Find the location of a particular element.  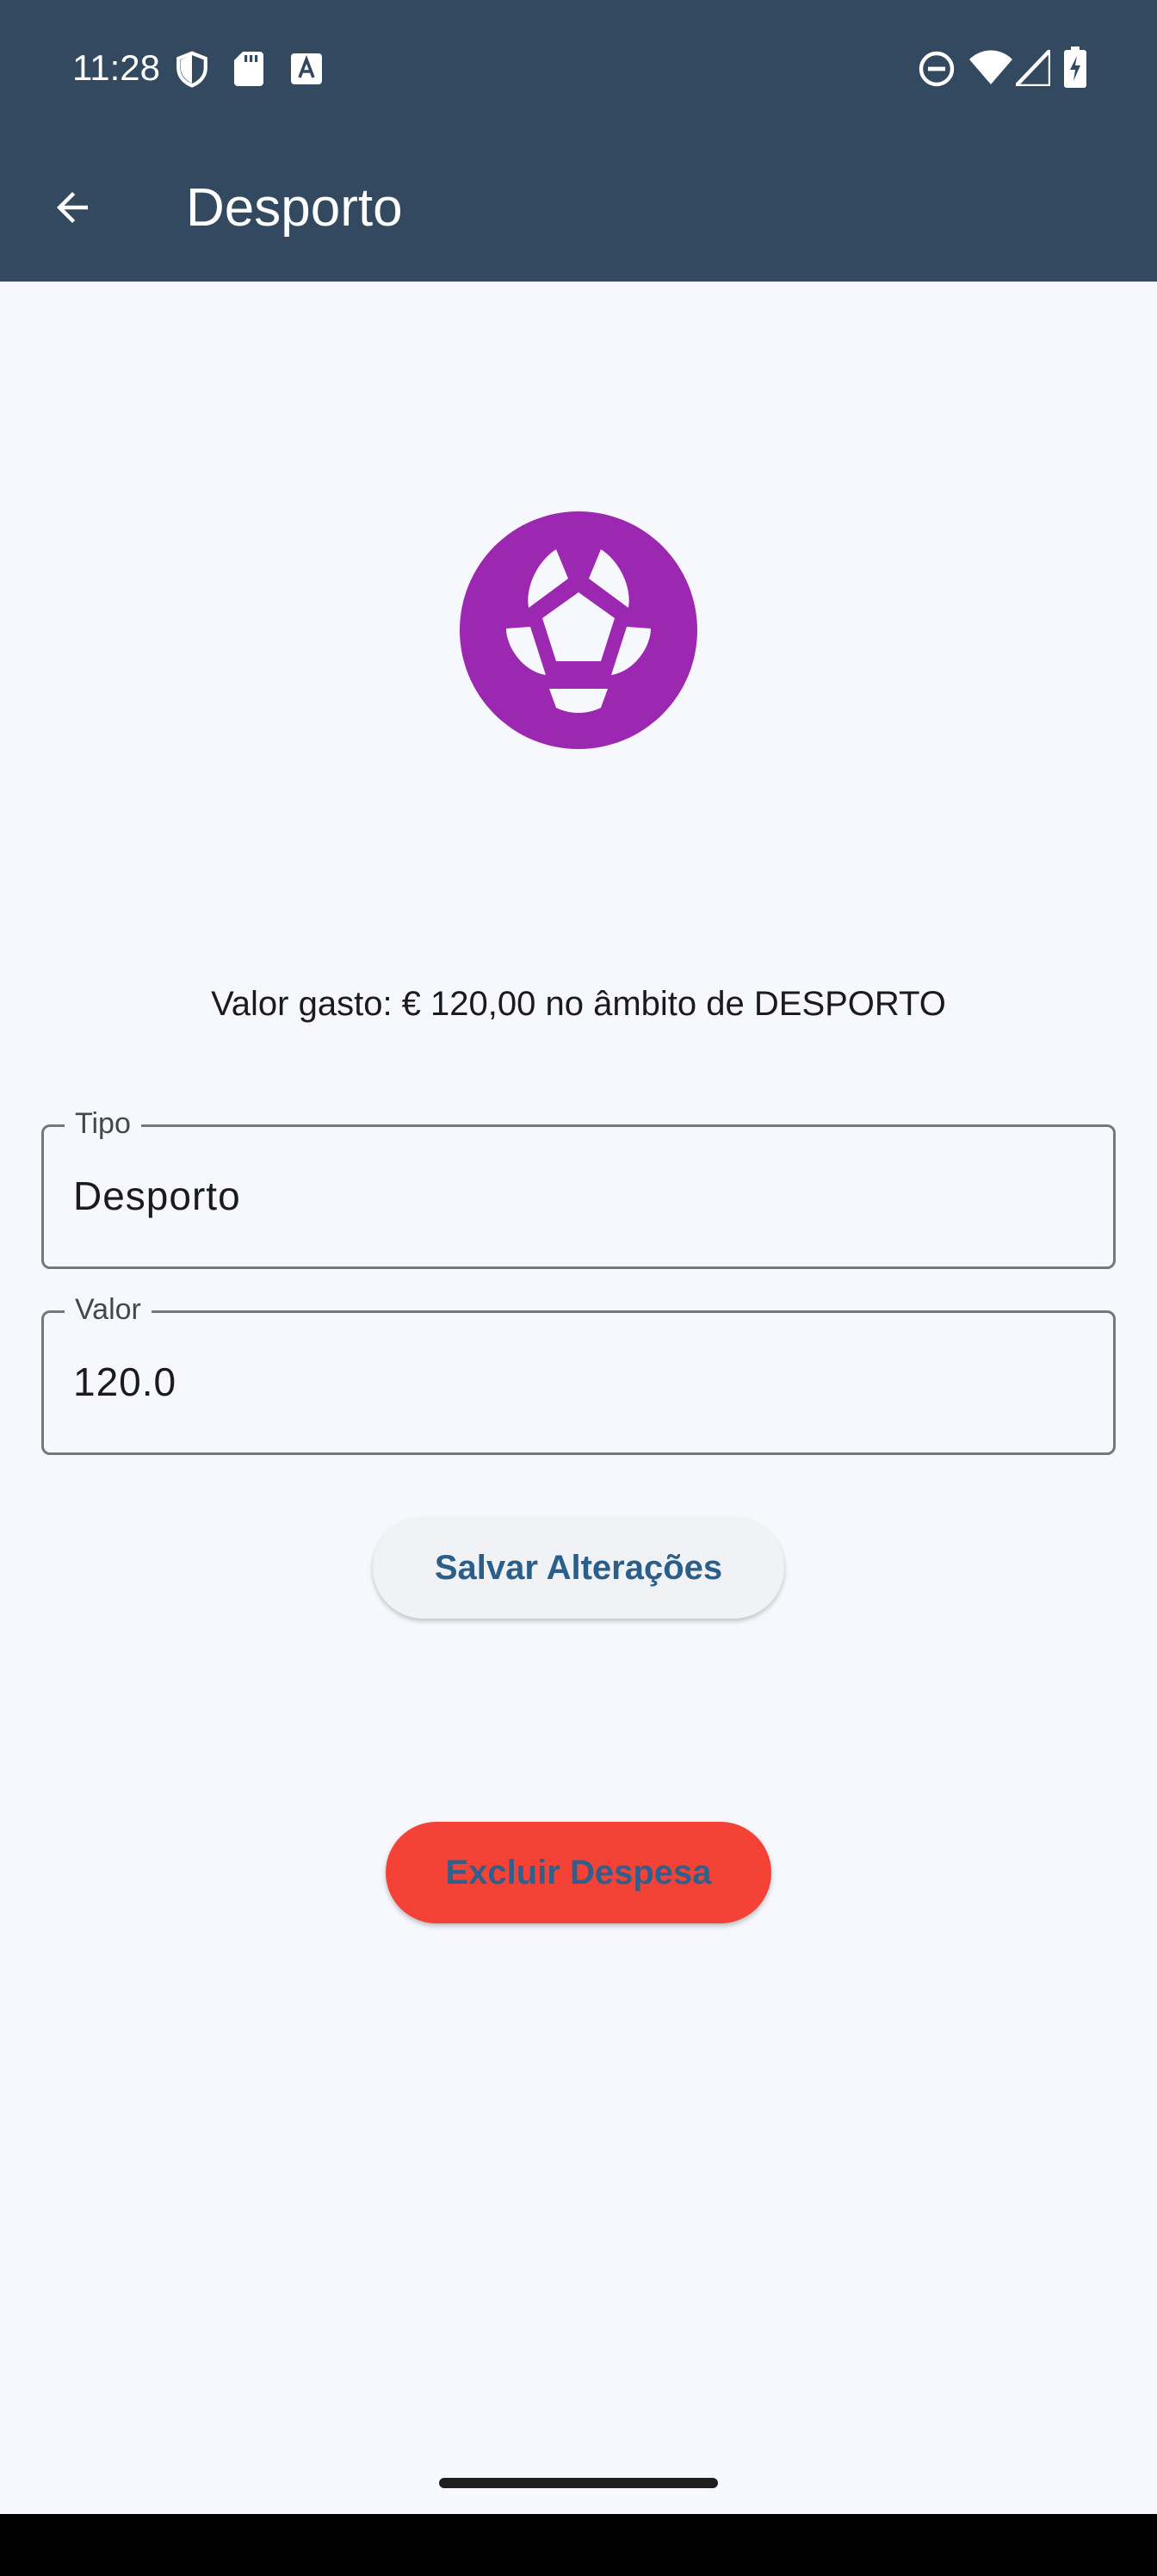

text-a-icon is located at coordinates (306, 68).